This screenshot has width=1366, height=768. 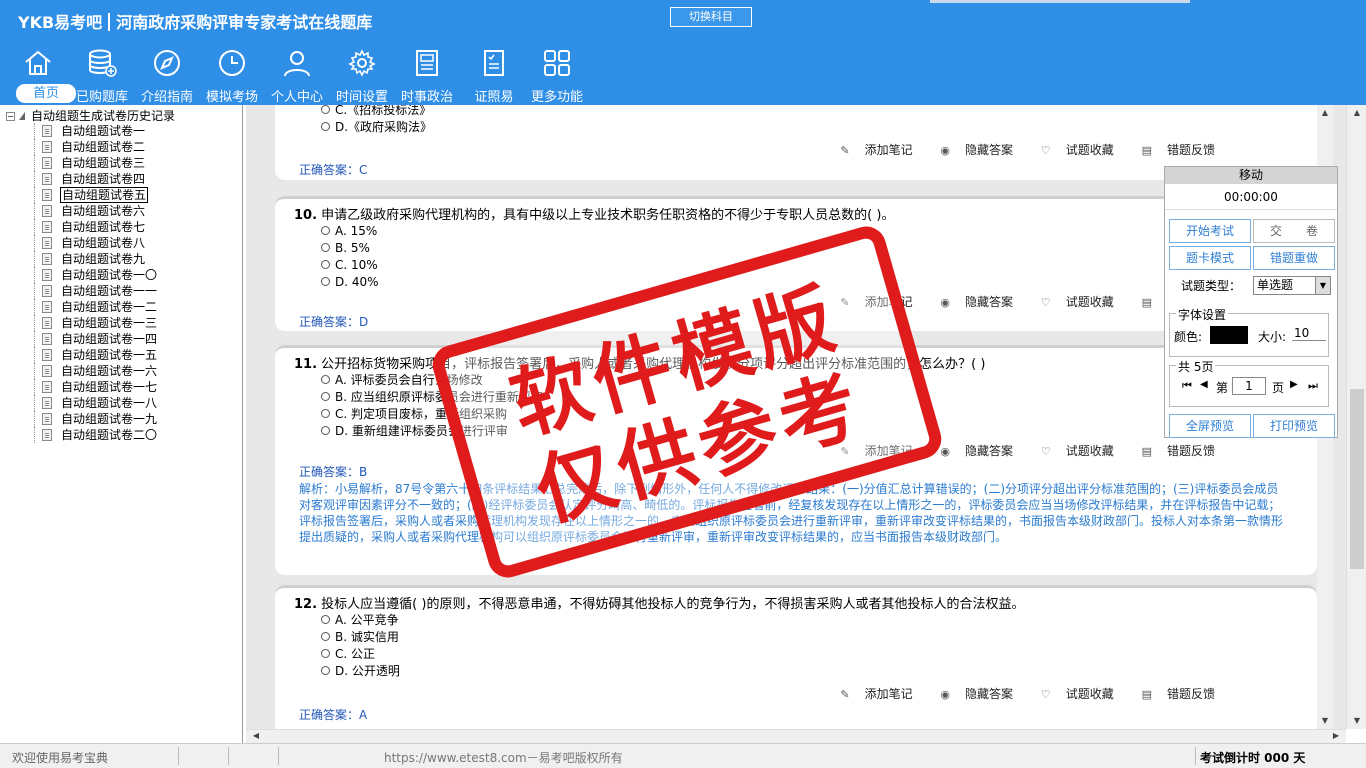 What do you see at coordinates (1251, 175) in the screenshot?
I see `panel-drag-handle: 移动` at bounding box center [1251, 175].